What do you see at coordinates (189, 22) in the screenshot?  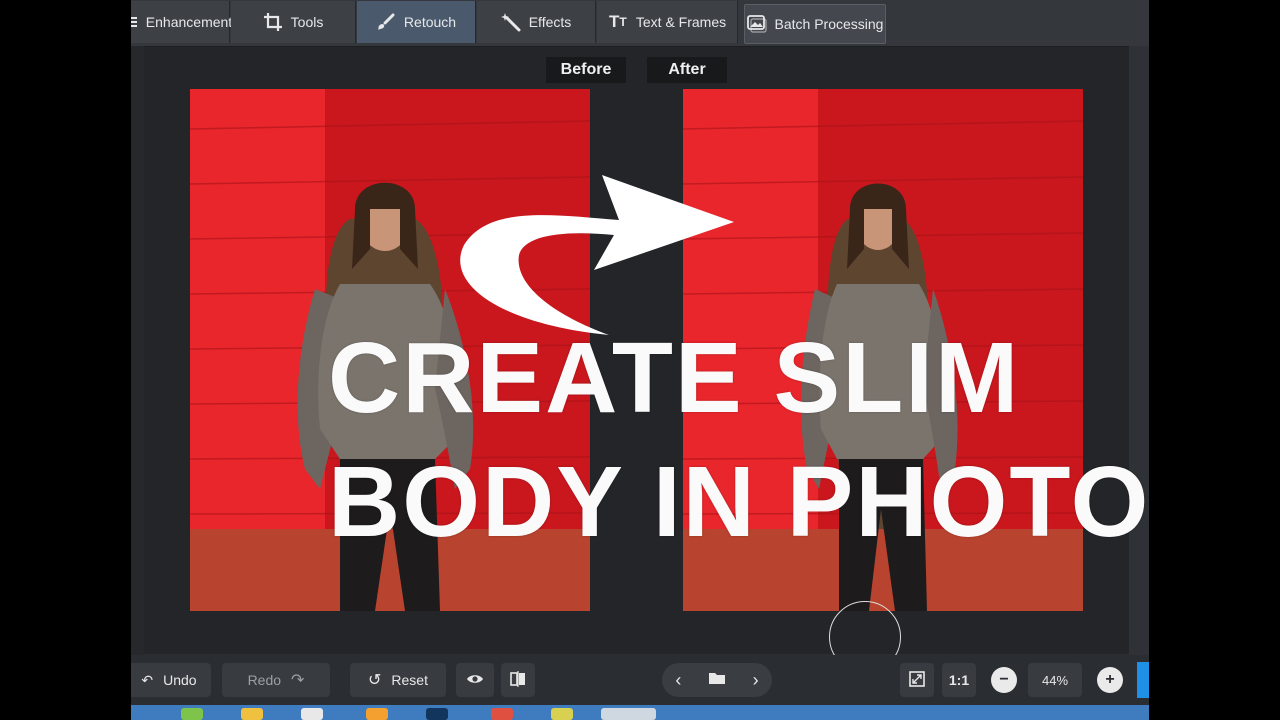 I see `tab-label: Enhancement` at bounding box center [189, 22].